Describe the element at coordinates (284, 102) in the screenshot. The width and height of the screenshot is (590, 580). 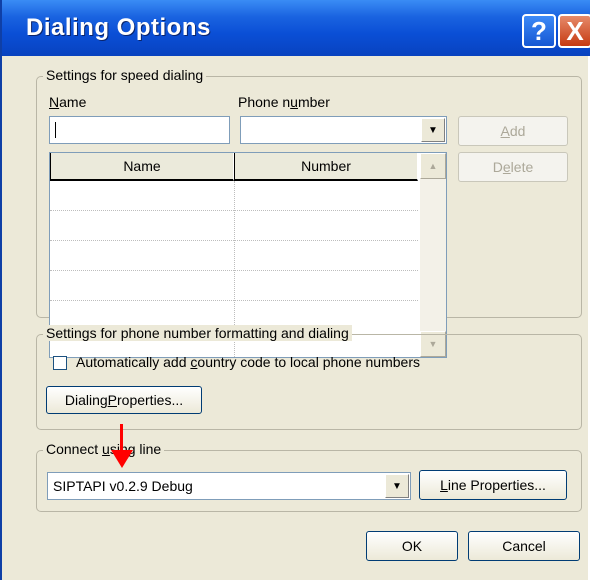
I see `phone-number-label: Phone number` at that location.